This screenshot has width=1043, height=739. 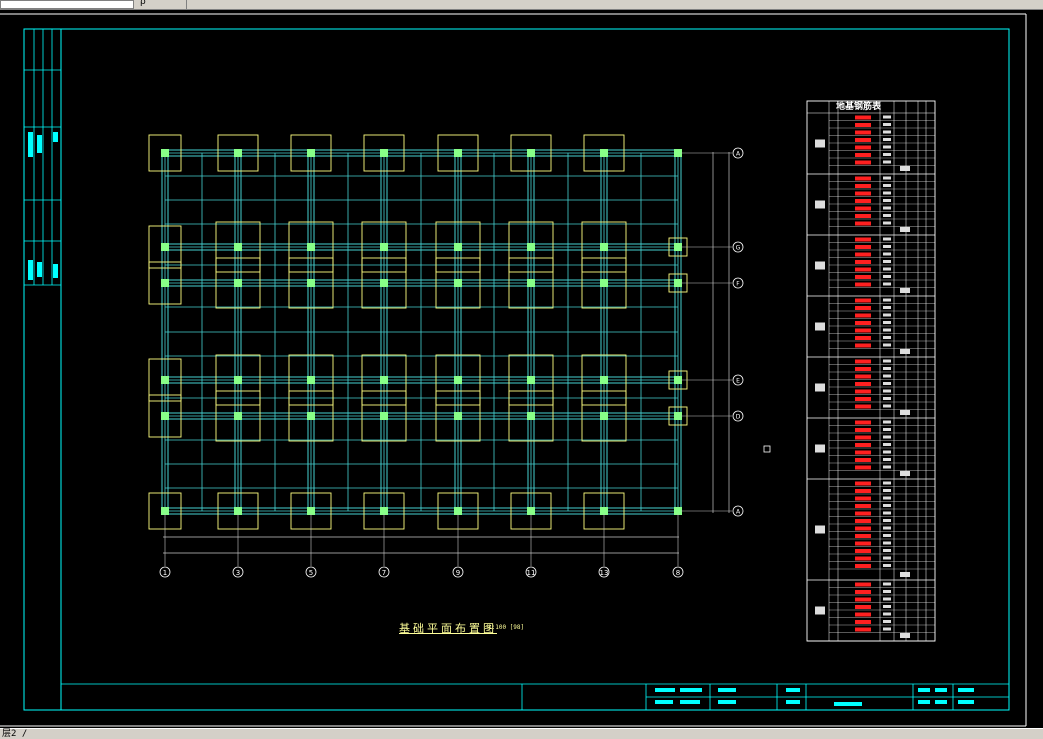 I want to click on axis-label: F, so click(x=738, y=284).